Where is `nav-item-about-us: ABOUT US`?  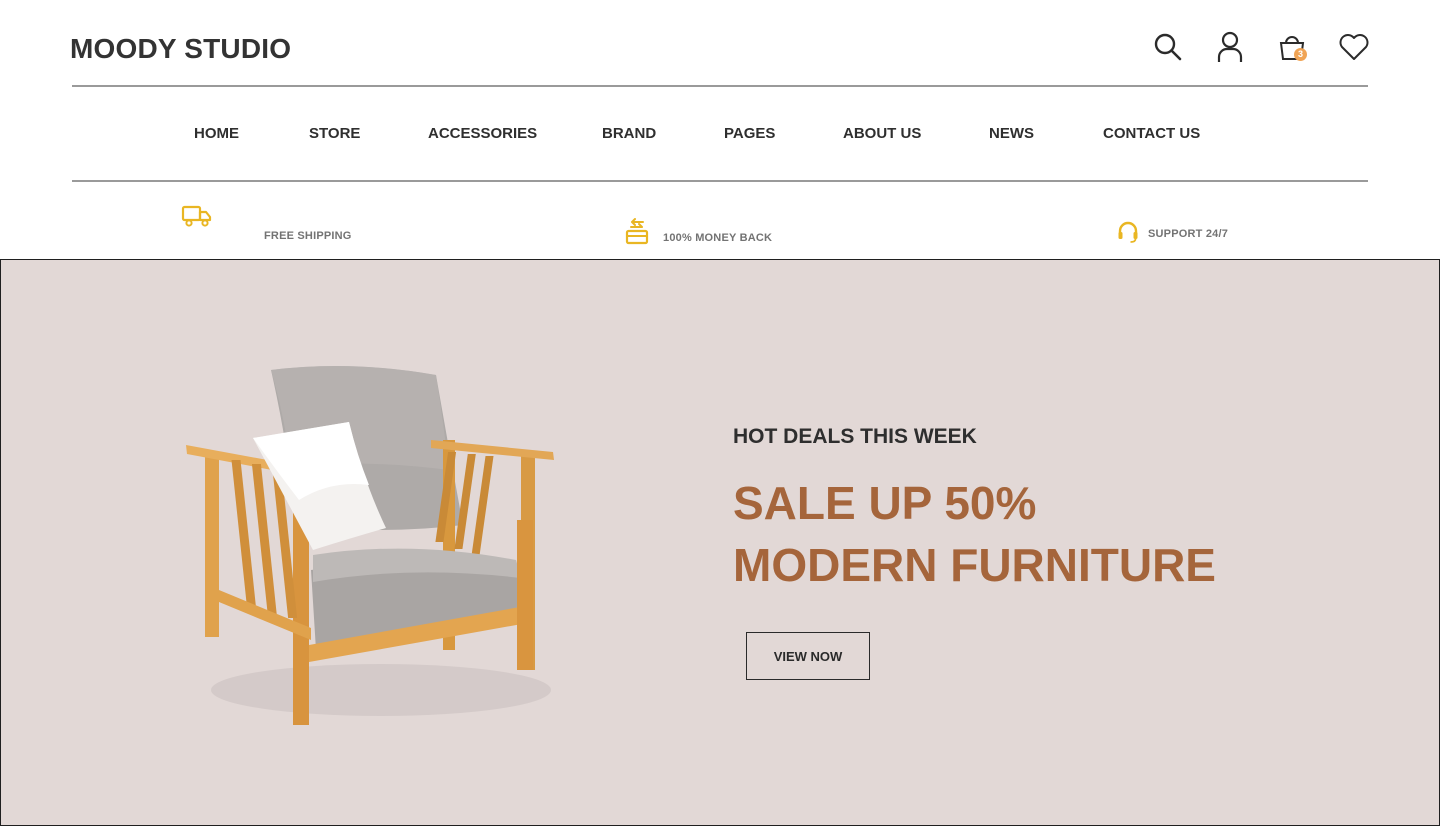 nav-item-about-us: ABOUT US is located at coordinates (882, 133).